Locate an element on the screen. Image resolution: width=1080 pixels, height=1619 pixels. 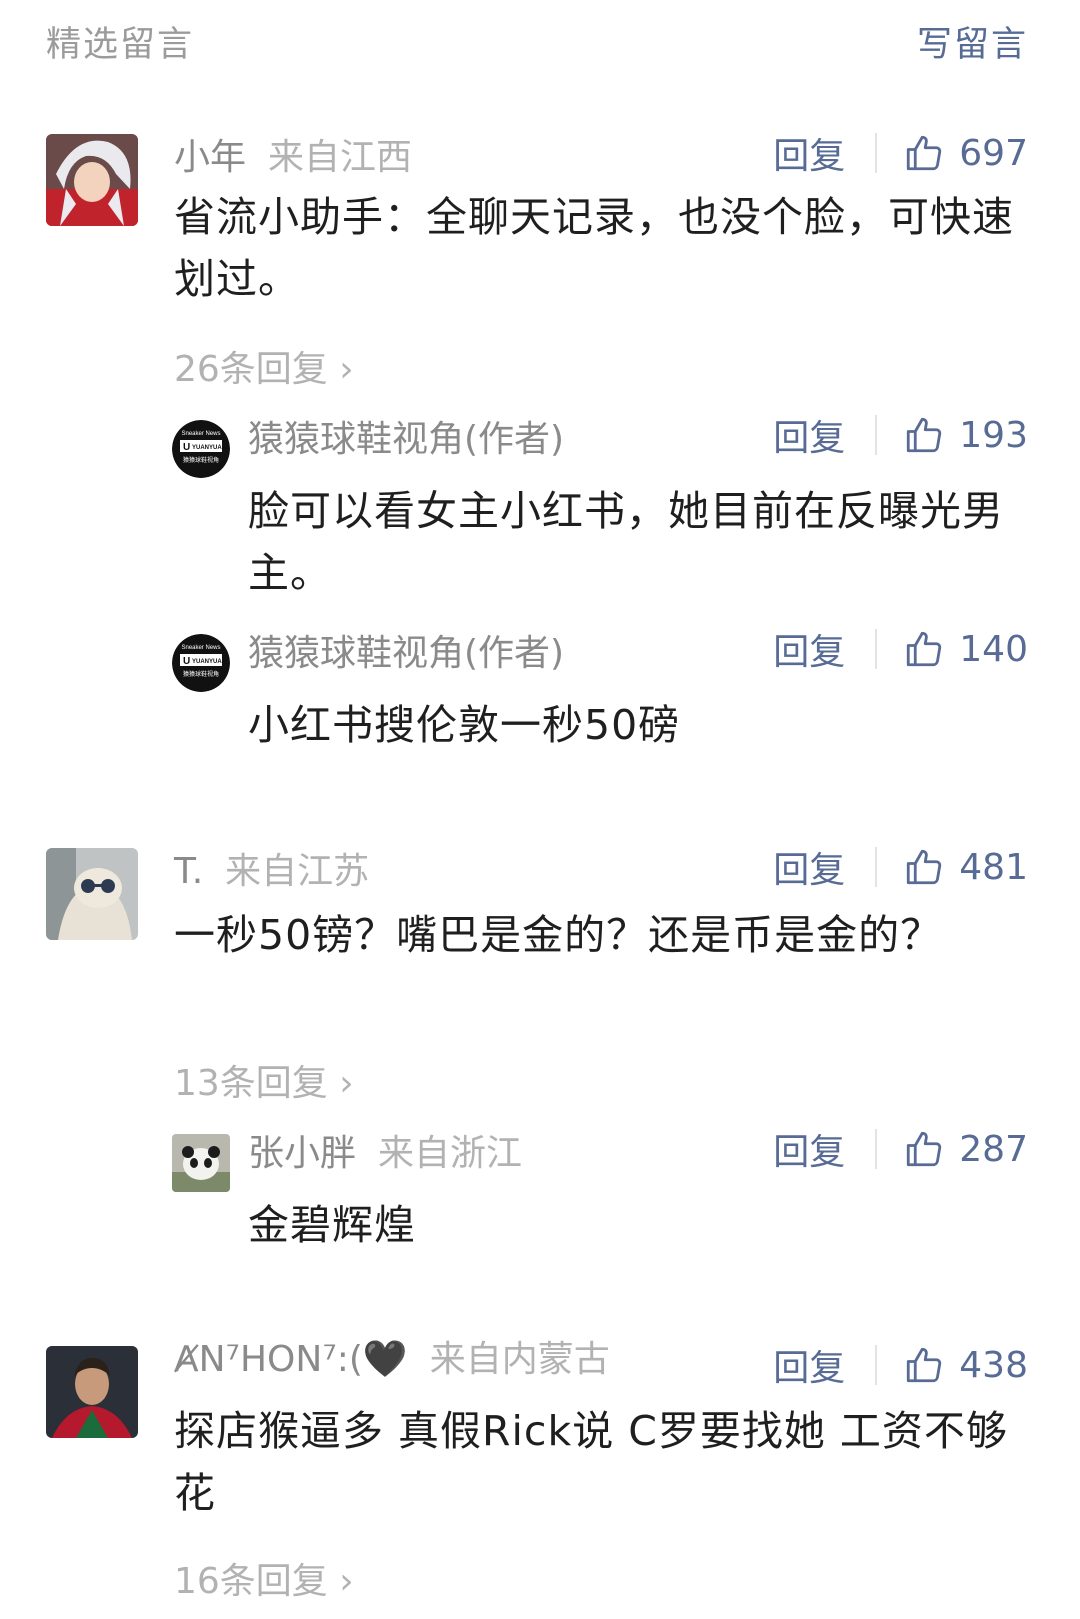
commenter-name: 小年 is located at coordinates (210, 157).